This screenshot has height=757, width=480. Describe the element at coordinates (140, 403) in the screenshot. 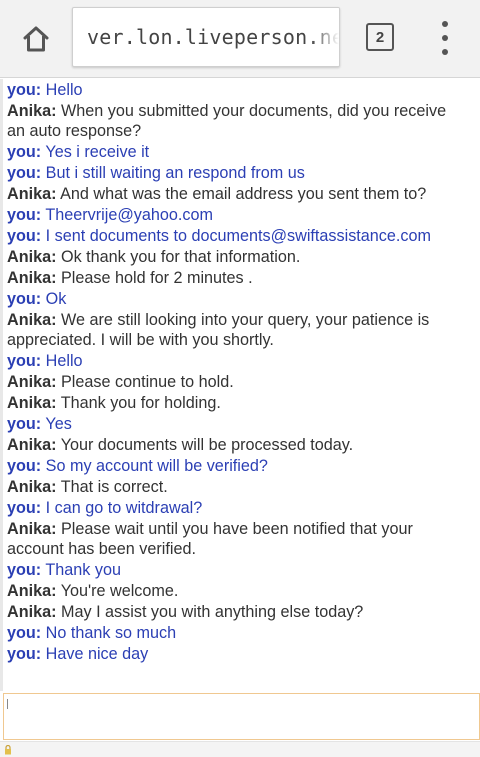

I see `message-text: Thank you for holding.` at that location.